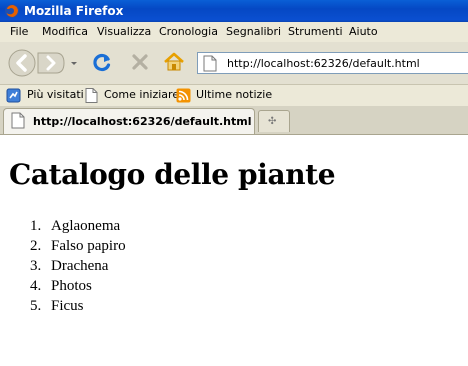 This screenshot has width=468, height=366. Describe the element at coordinates (65, 31) in the screenshot. I see `menu-modifica: Modifica` at that location.